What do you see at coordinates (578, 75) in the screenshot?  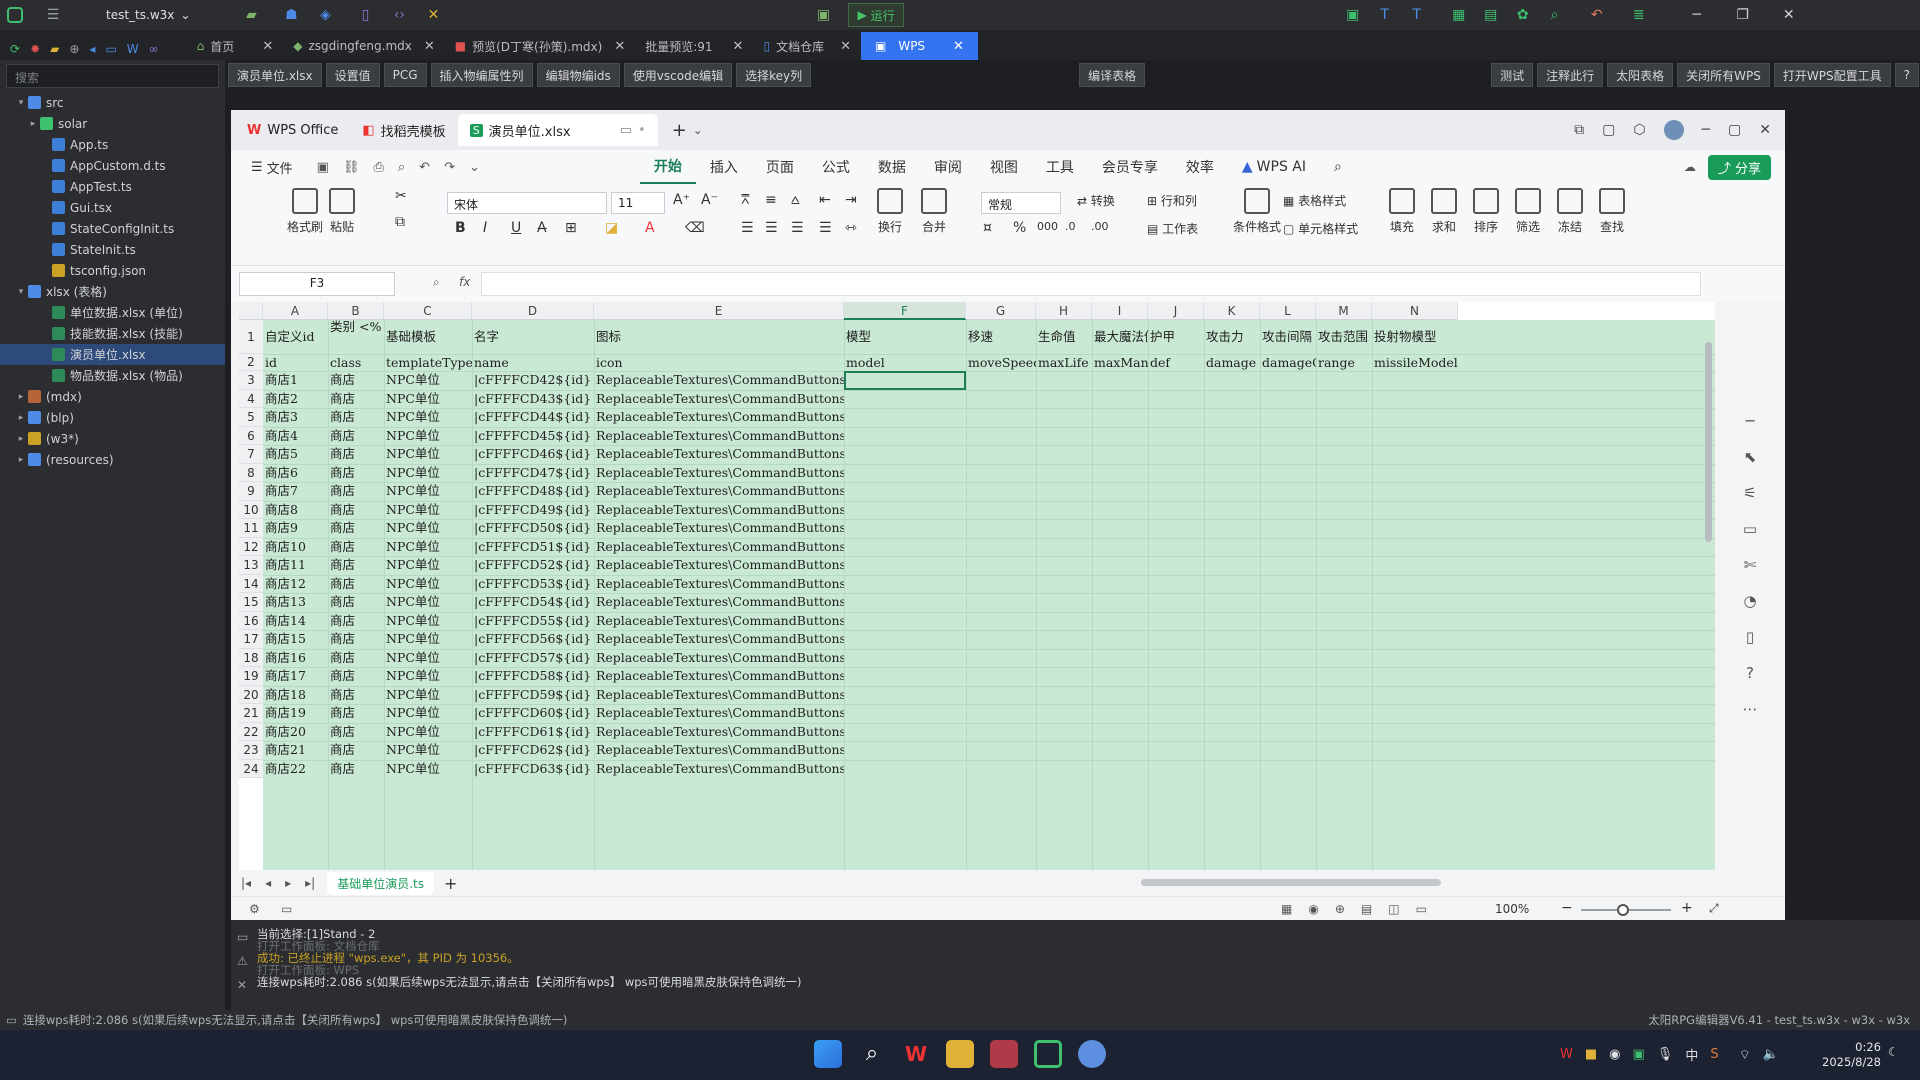 I see `plugin-button-4: 编辑物编ids` at bounding box center [578, 75].